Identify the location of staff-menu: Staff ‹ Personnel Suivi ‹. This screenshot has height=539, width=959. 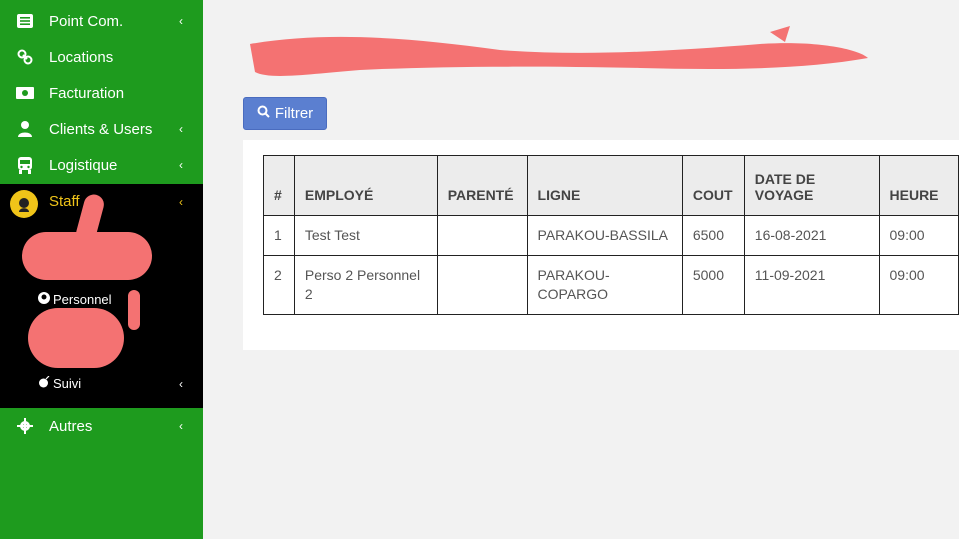
(101, 296).